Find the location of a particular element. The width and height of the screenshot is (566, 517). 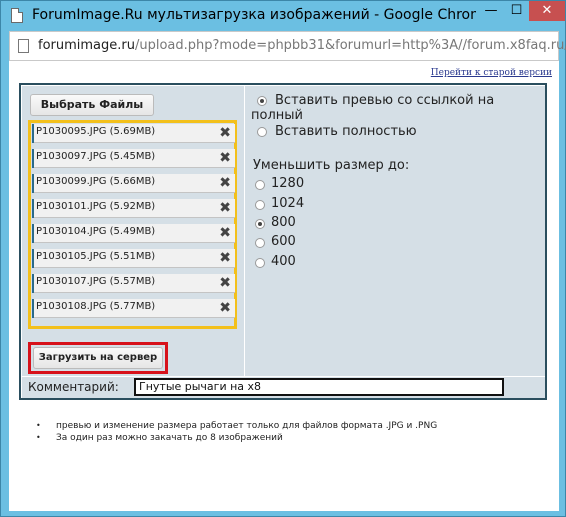

file-item: P1030101.JPG (5.92MB) ✖ is located at coordinates (133, 208).